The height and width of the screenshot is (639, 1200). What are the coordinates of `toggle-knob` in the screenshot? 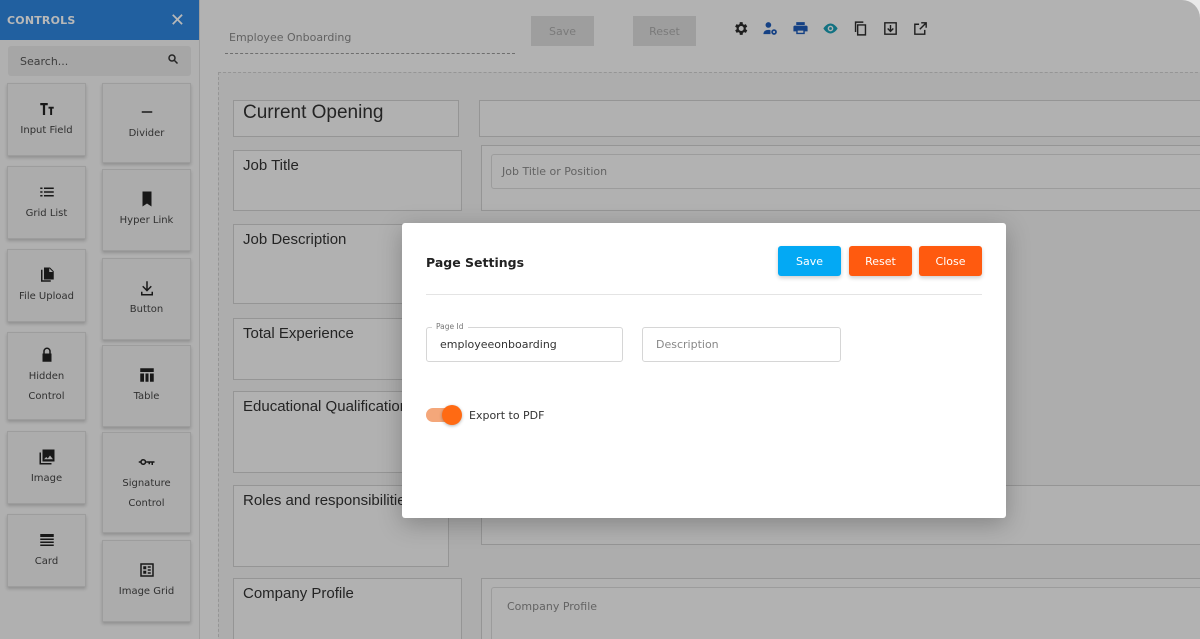 It's located at (452, 415).